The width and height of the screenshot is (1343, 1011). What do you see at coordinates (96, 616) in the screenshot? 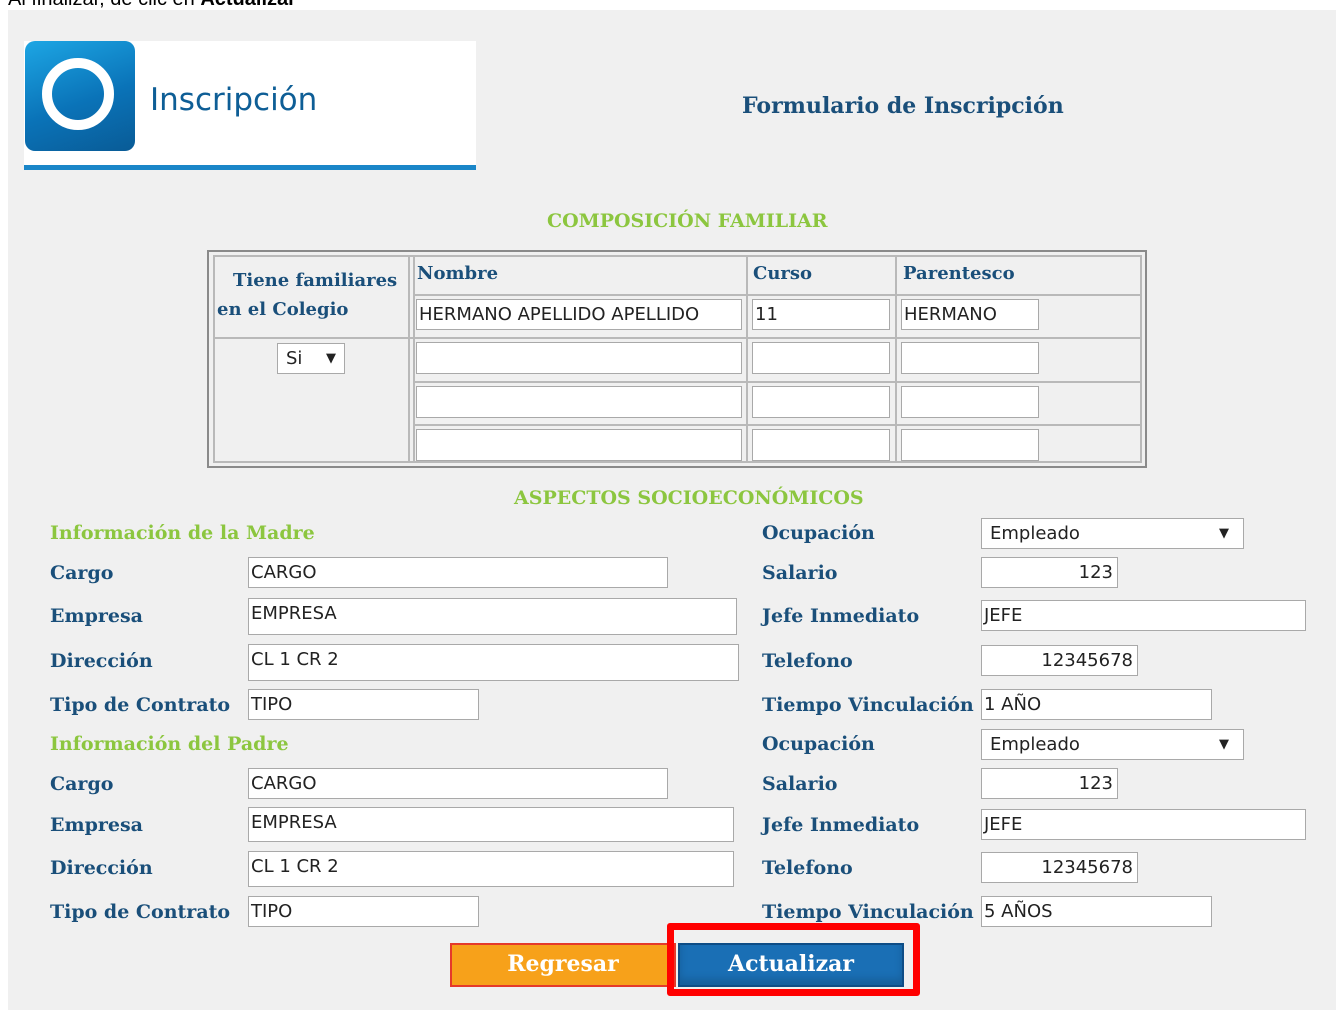
I see `mother-empresa-label: Empresa` at bounding box center [96, 616].